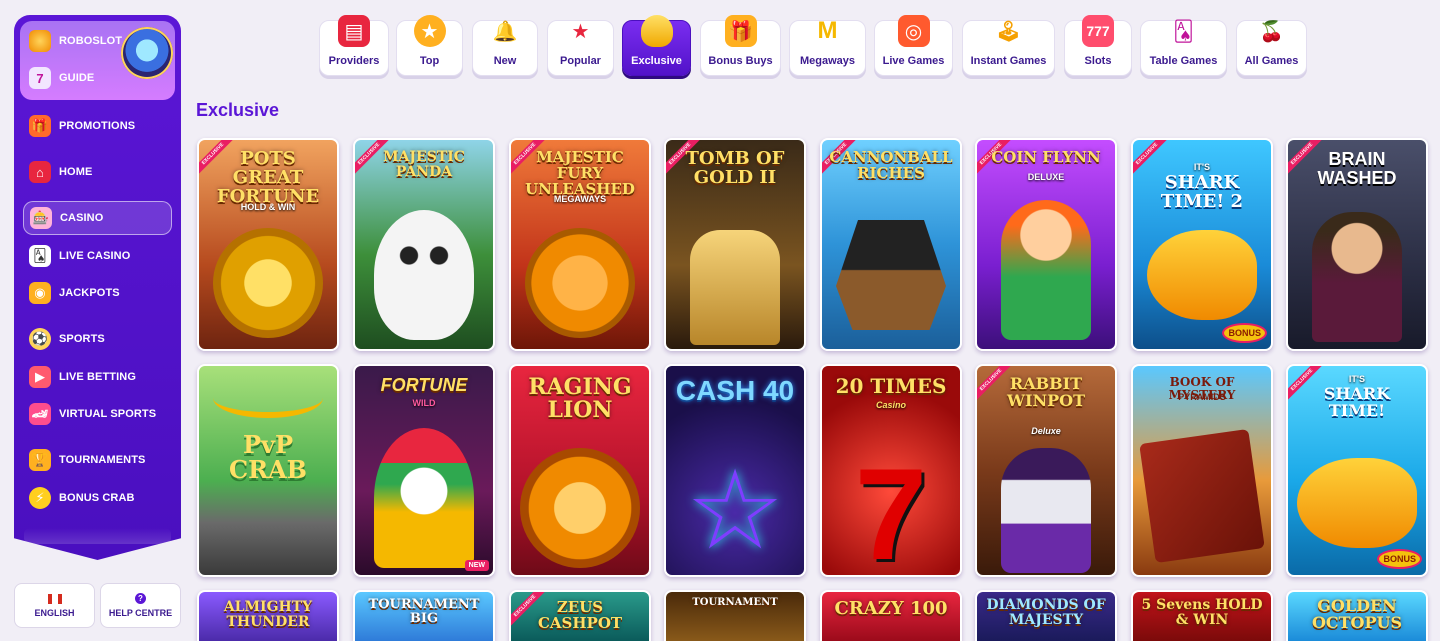 The height and width of the screenshot is (641, 1440). Describe the element at coordinates (40, 460) in the screenshot. I see `trophy-icon: 🏆` at that location.